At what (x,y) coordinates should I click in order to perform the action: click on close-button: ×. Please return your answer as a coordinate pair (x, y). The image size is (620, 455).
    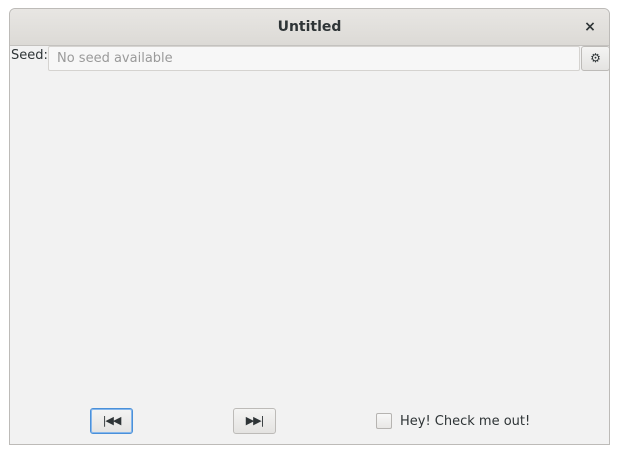
    Looking at the image, I should click on (590, 27).